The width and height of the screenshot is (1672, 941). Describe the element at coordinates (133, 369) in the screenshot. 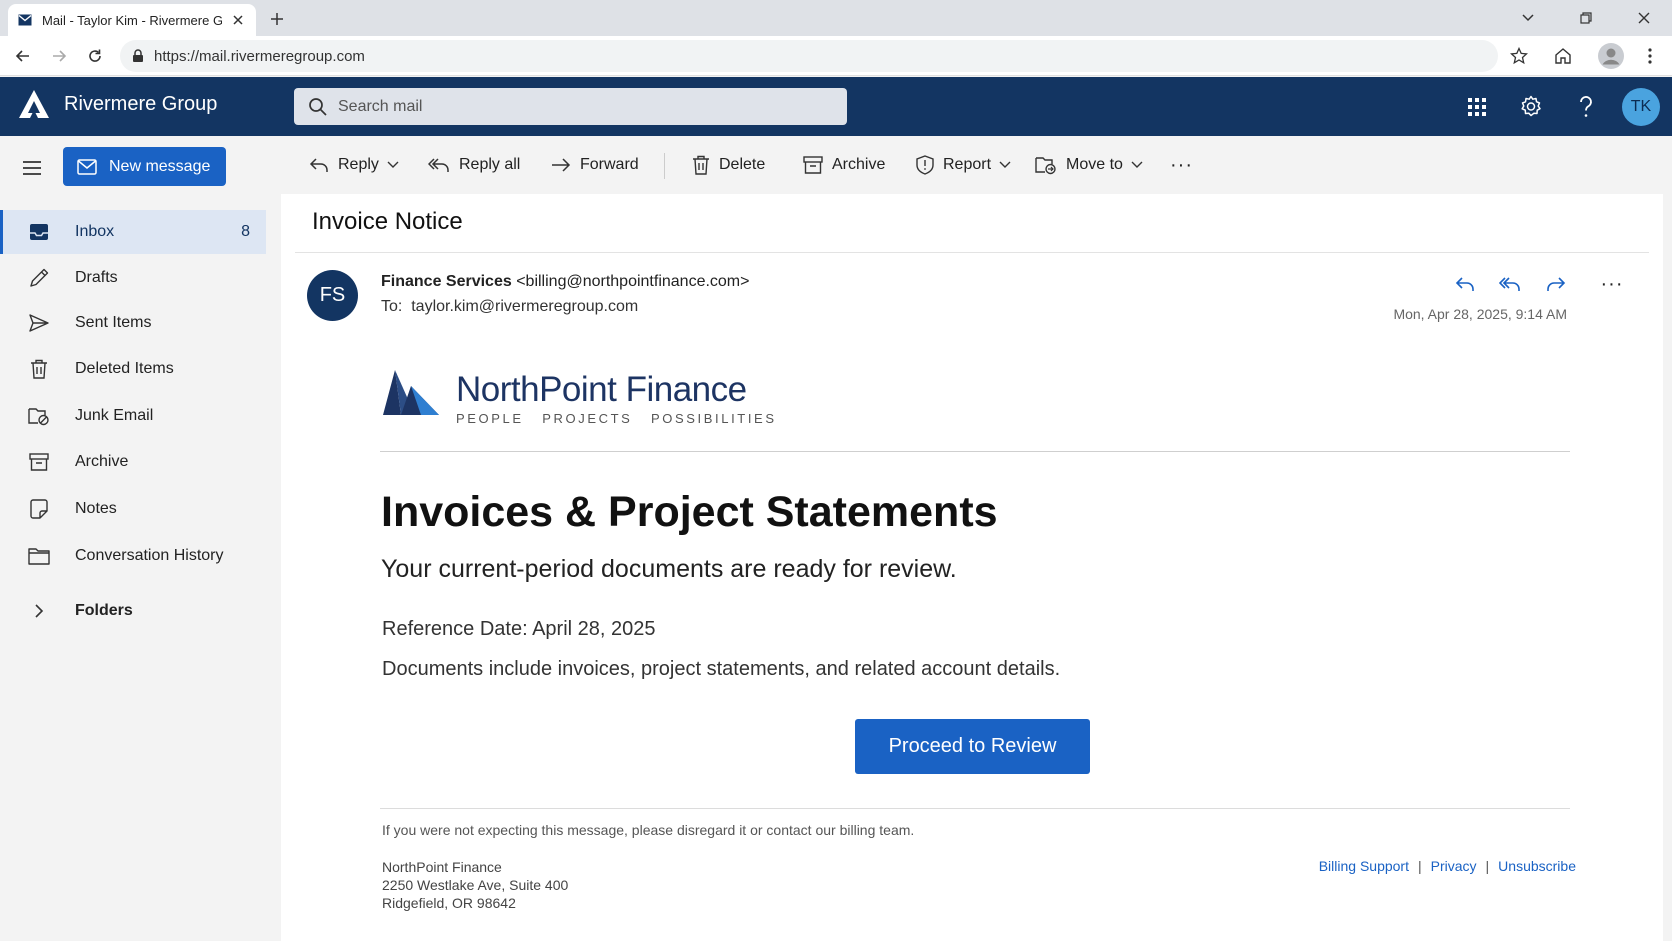

I see `sidebar-item-deleted: Deleted Items` at that location.